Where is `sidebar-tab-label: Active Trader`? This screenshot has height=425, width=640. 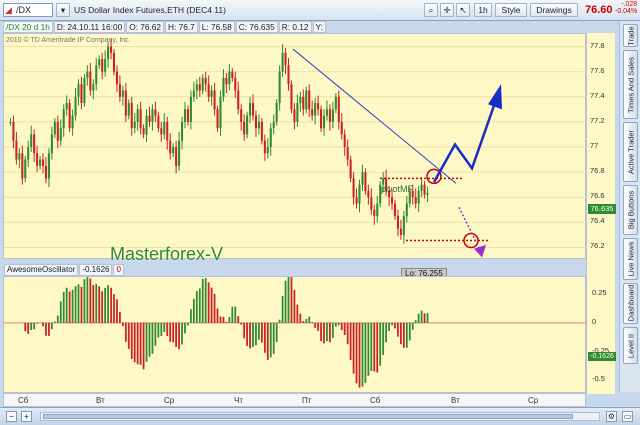
sidebar-tab-label: Active Trader is located at coordinates (630, 151).